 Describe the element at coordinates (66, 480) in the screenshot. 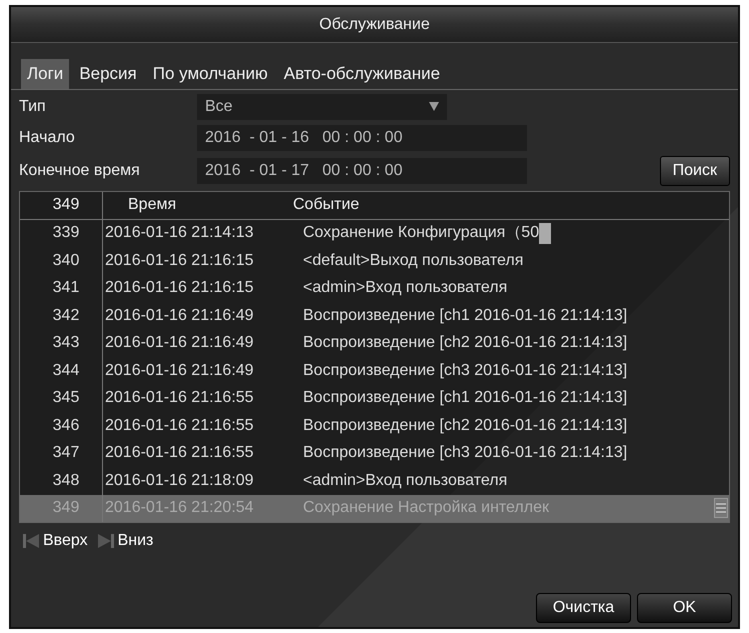

I see `table-cell: 348` at that location.